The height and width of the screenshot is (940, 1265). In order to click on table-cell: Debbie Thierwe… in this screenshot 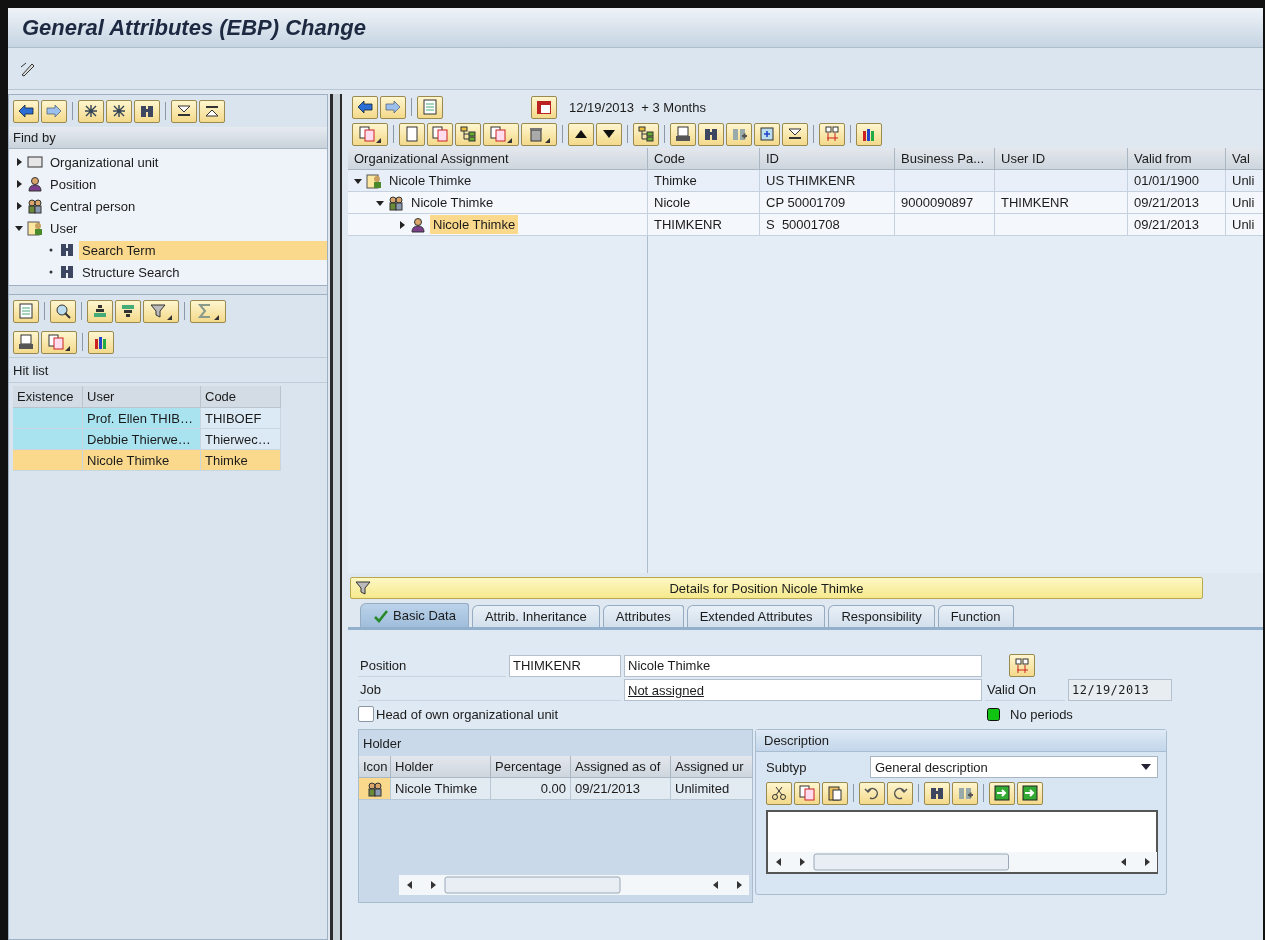, I will do `click(142, 439)`.